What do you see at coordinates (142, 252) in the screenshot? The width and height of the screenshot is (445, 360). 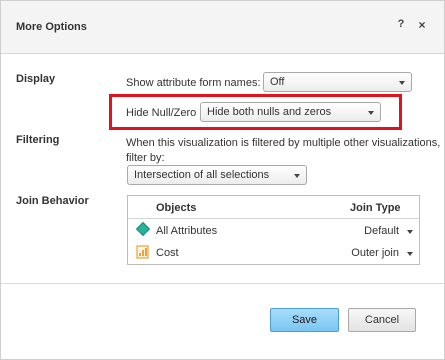 I see `metric-icon` at bounding box center [142, 252].